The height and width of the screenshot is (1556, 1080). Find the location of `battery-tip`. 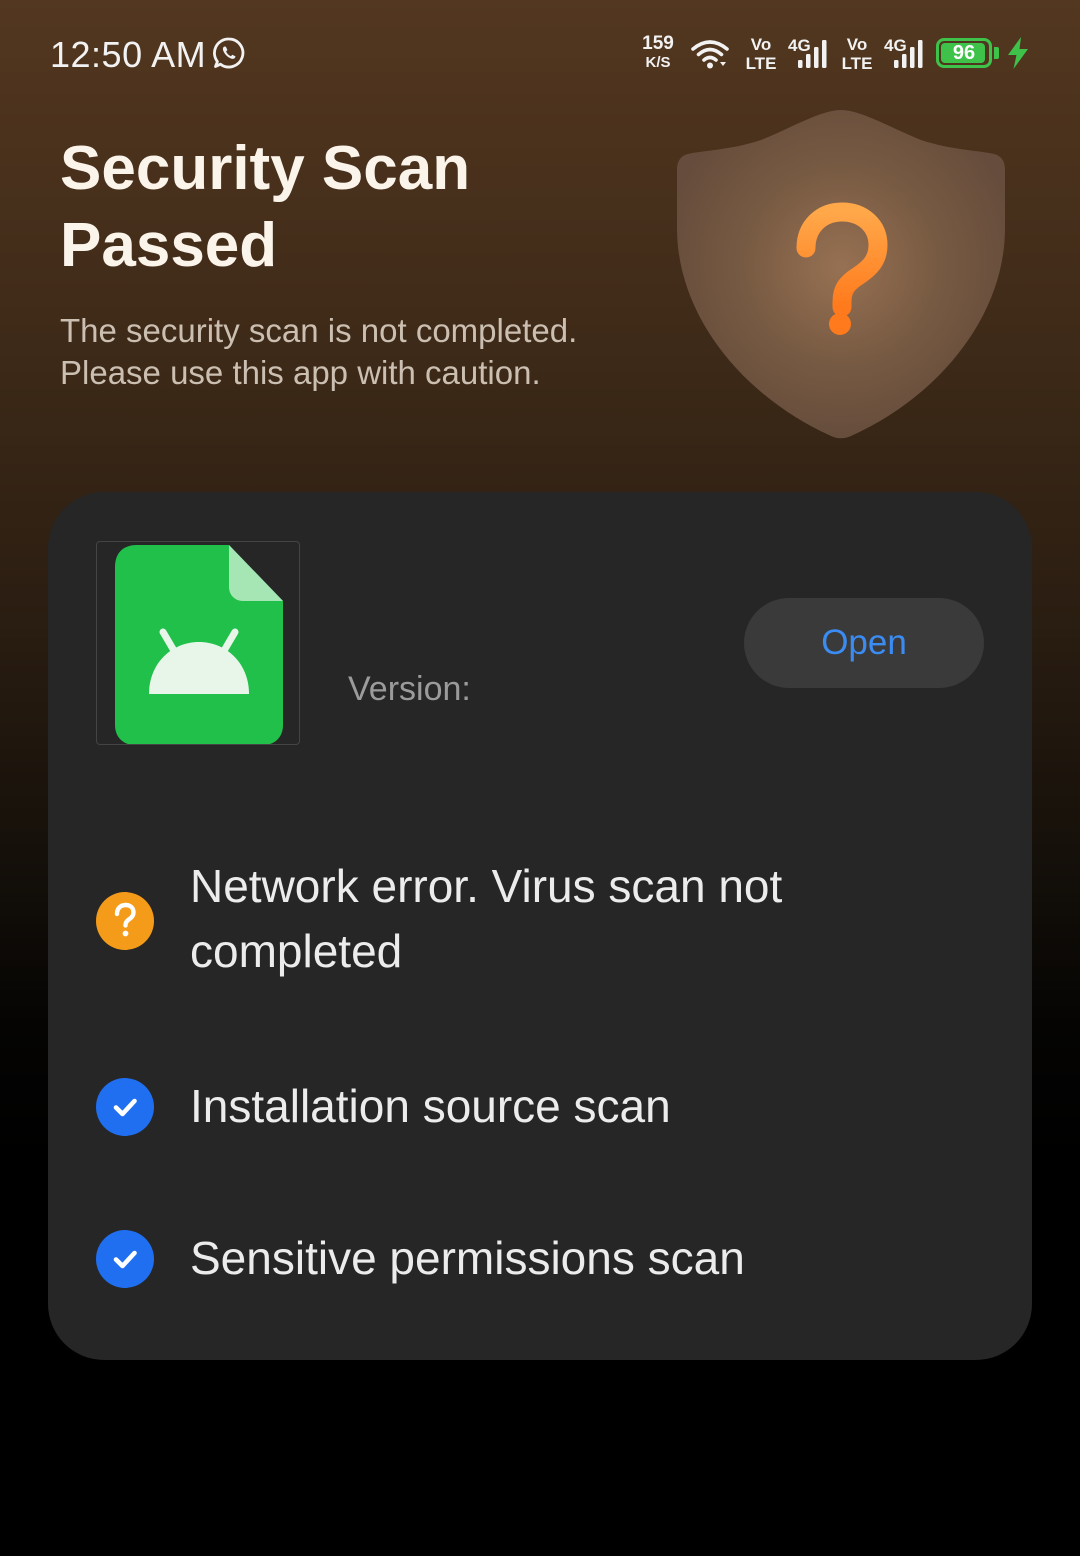

battery-tip is located at coordinates (996, 53).